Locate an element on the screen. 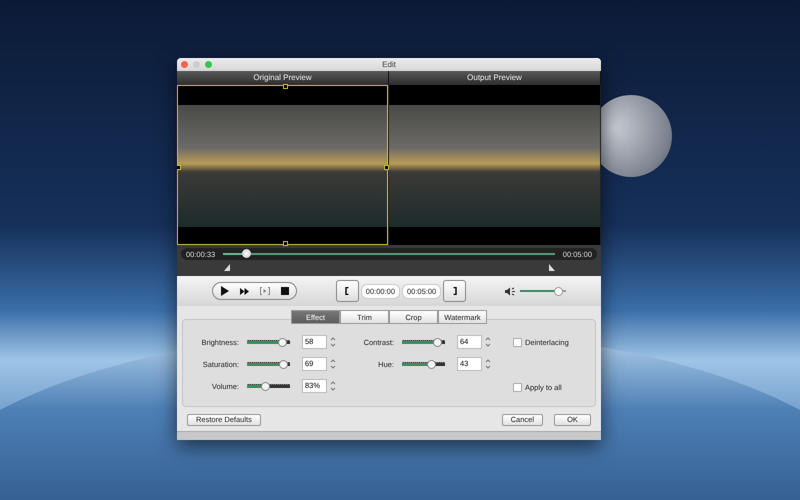  play-icon is located at coordinates (224, 291).